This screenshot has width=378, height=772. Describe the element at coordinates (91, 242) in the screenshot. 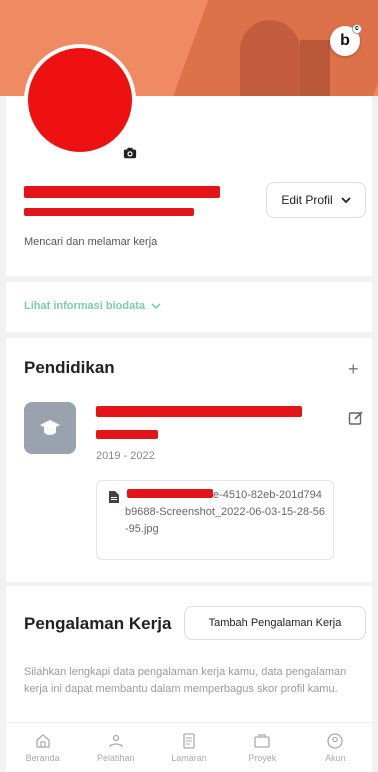

I see `profile-tagline: Mencari dan melamar kerja` at that location.